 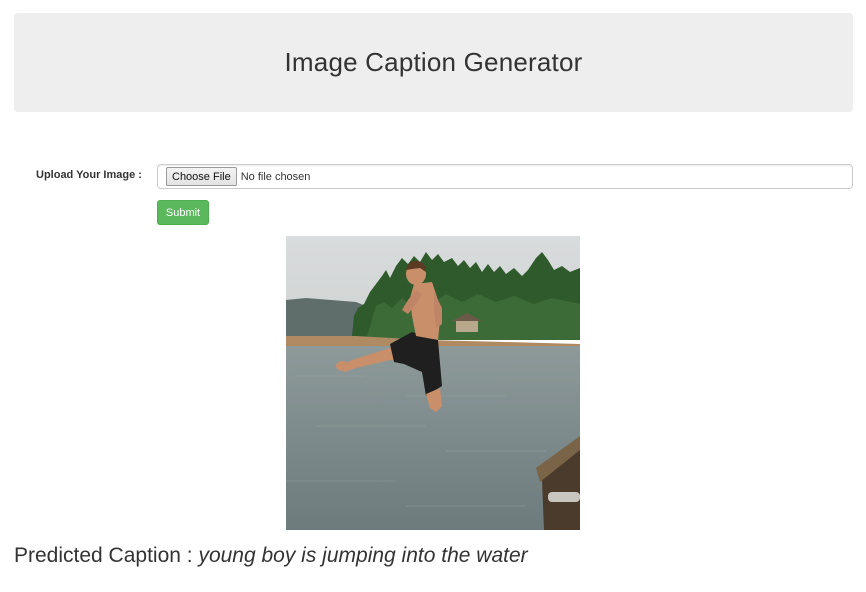 What do you see at coordinates (275, 176) in the screenshot?
I see `file-status-text: No file chosen` at bounding box center [275, 176].